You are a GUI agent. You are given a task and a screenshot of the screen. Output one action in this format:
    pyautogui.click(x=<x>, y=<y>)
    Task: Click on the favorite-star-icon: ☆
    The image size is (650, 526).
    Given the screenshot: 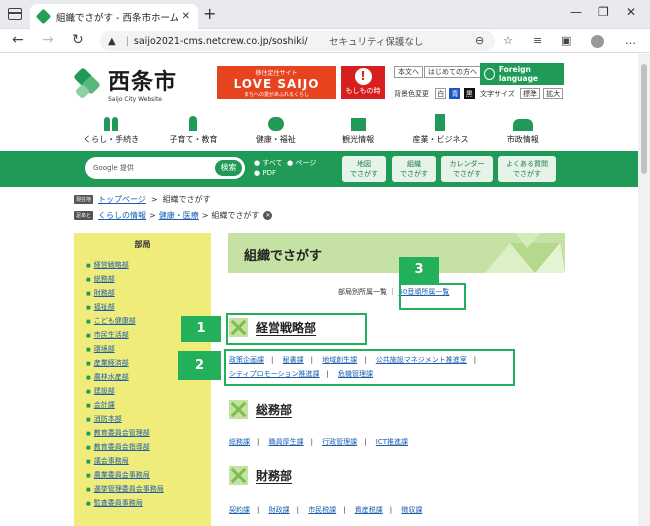 What is the action you would take?
    pyautogui.click(x=508, y=40)
    